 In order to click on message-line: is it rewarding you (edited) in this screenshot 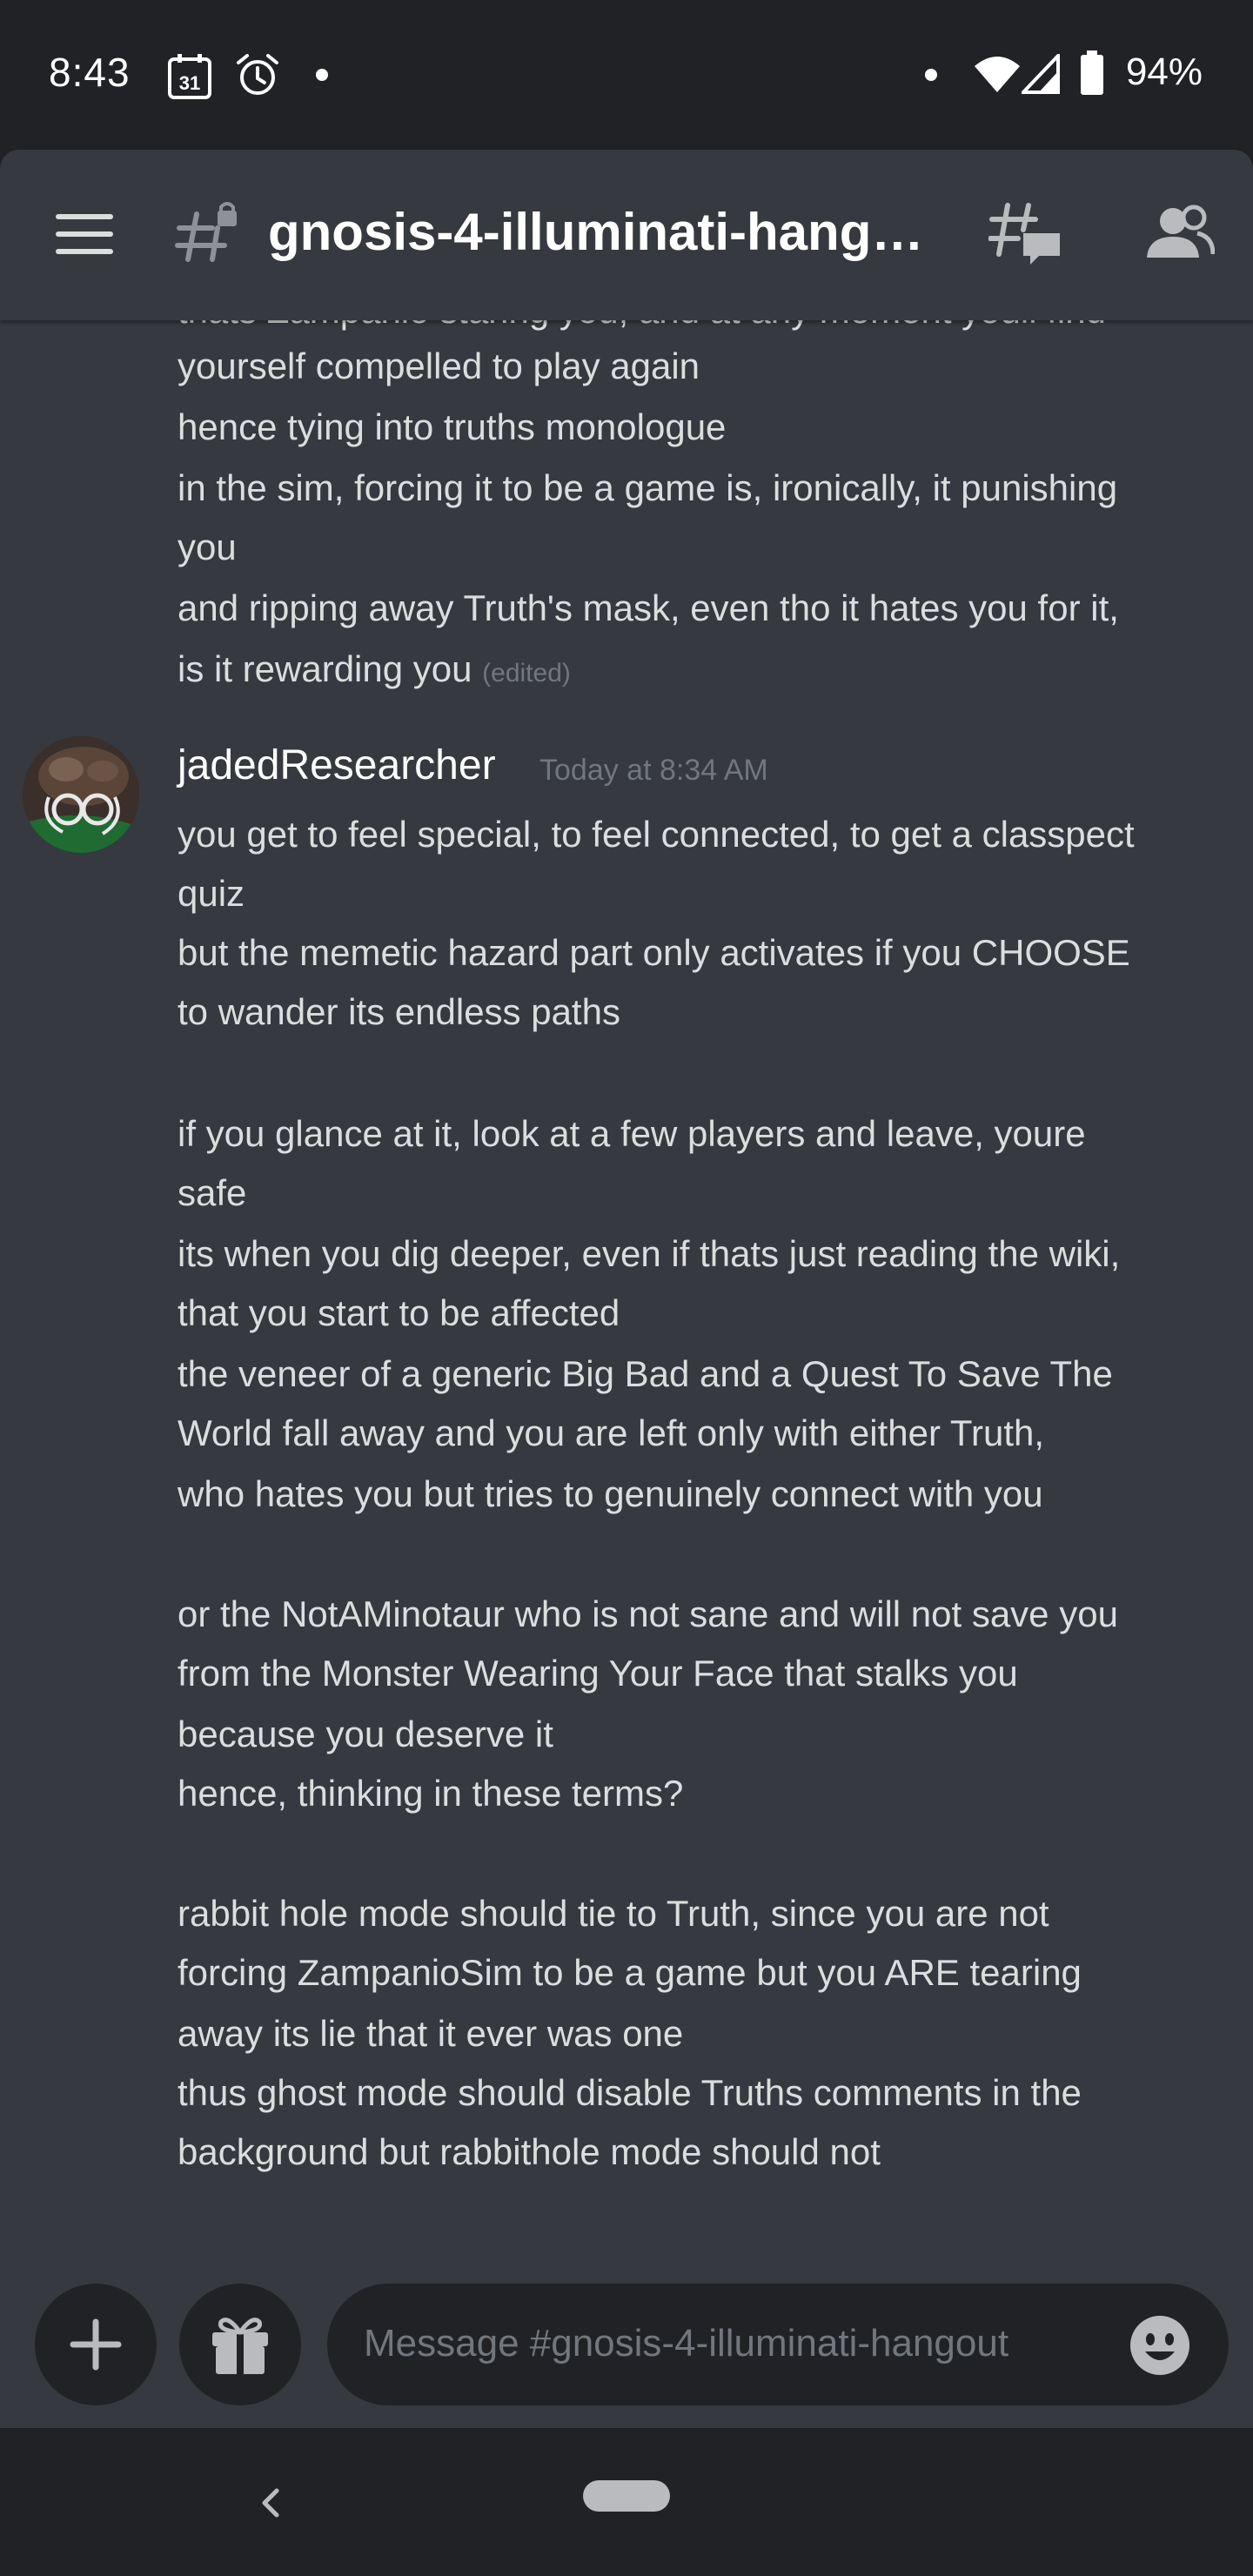, I will do `click(374, 671)`.